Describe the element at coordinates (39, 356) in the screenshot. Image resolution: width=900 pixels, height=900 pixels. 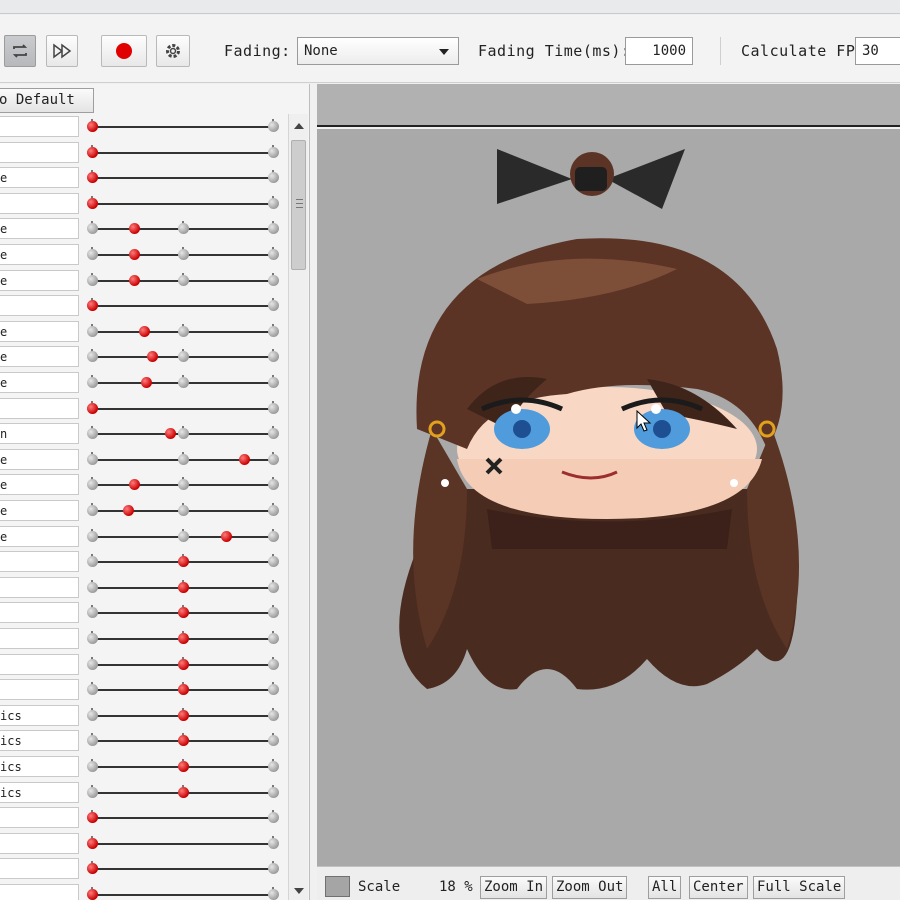
I see `parameter-label: e` at that location.